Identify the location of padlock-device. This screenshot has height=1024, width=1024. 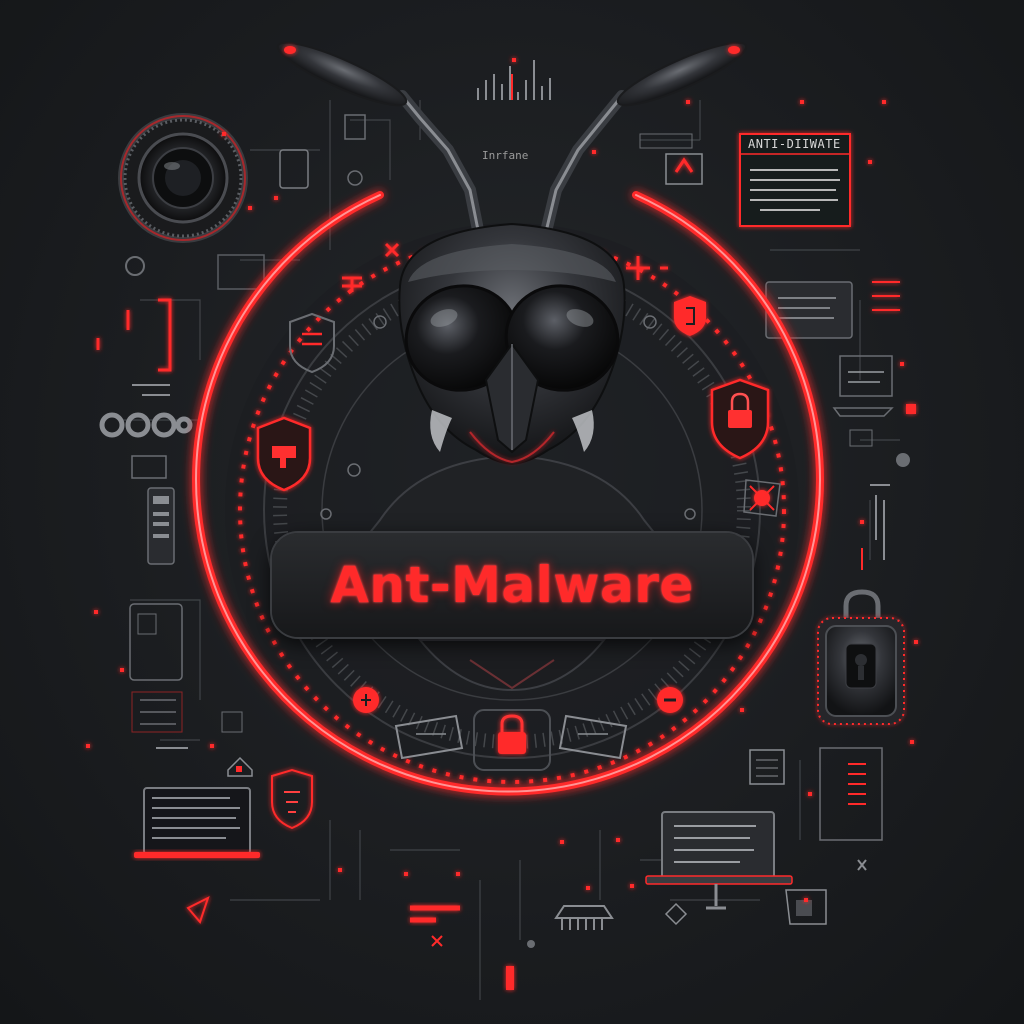
(861, 657).